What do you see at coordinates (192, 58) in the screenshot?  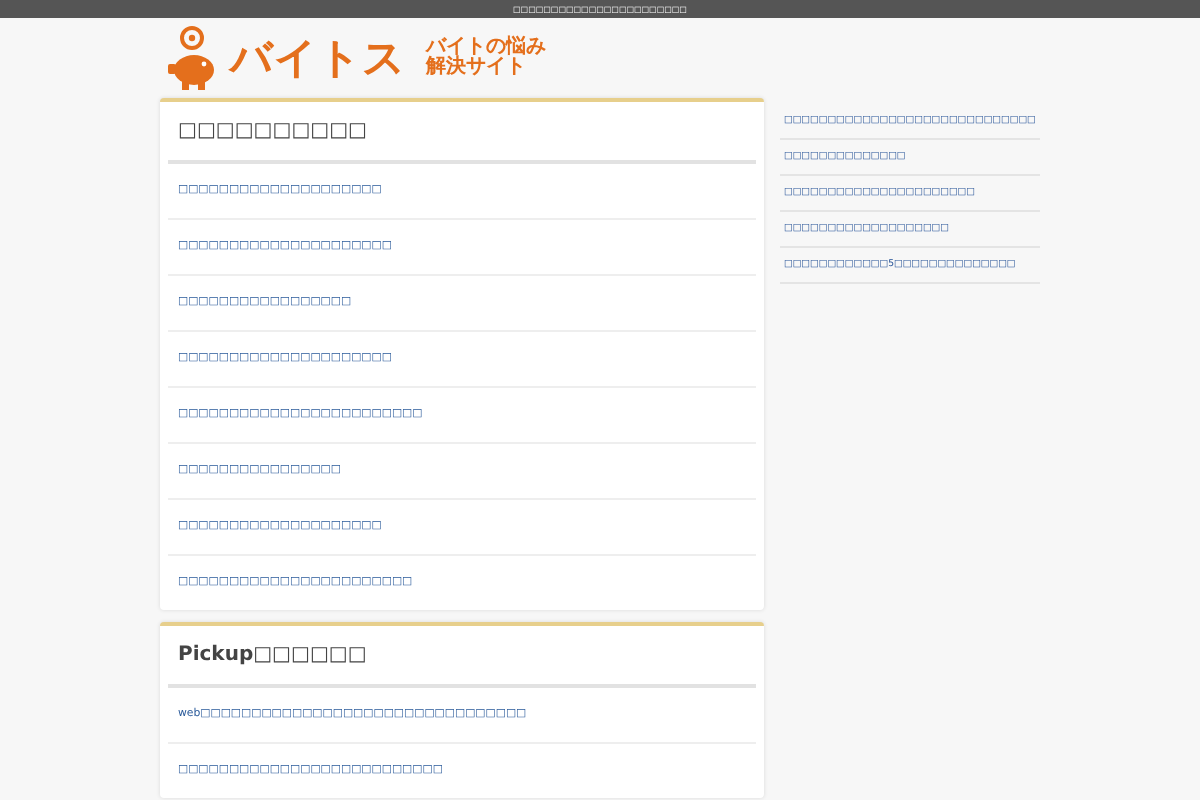 I see `piggy-bank-icon` at bounding box center [192, 58].